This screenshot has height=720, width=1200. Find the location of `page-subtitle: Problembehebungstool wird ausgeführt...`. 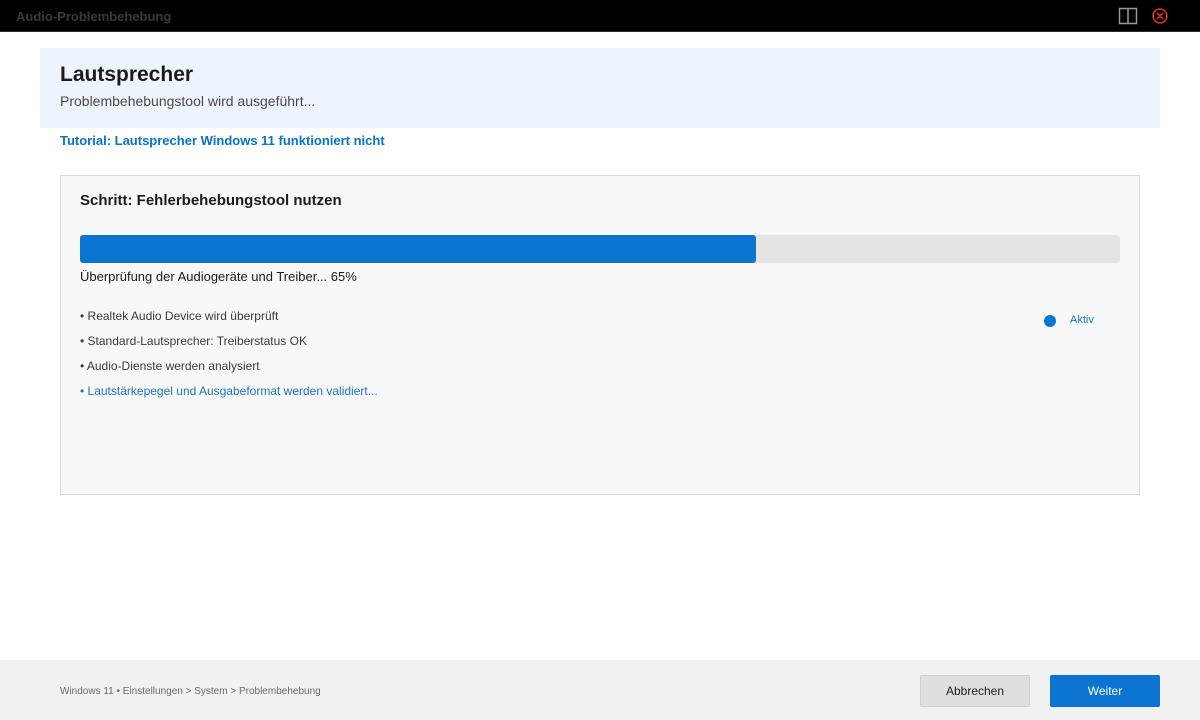

page-subtitle: Problembehebungstool wird ausgeführt... is located at coordinates (188, 101).